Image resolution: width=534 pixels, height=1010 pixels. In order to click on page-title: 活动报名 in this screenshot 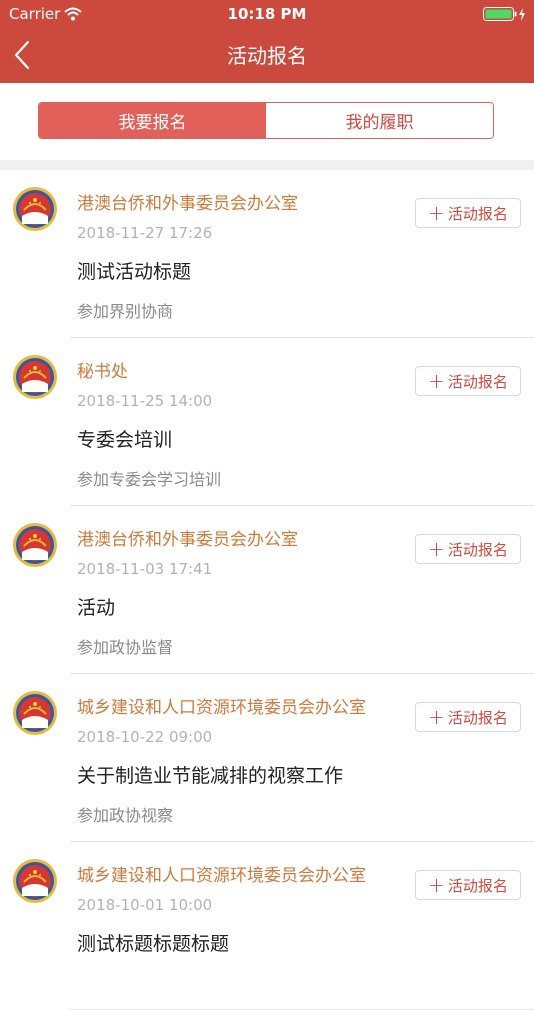, I will do `click(267, 56)`.